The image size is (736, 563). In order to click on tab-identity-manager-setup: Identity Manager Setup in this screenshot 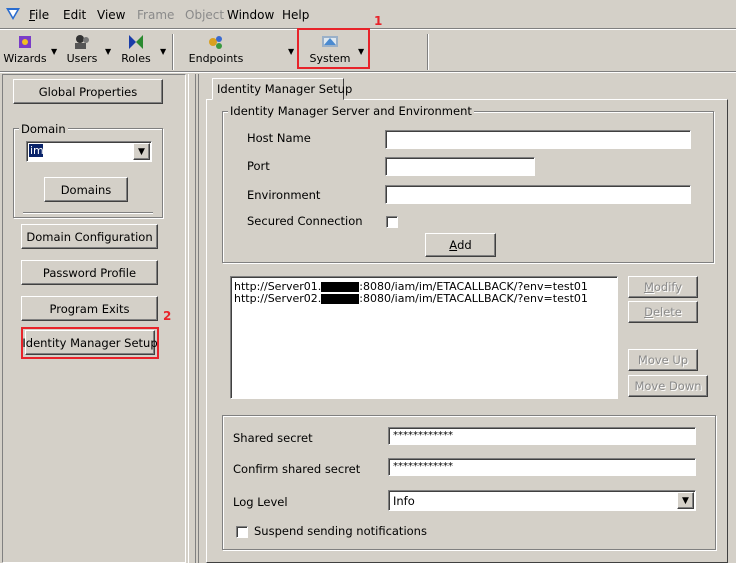, I will do `click(282, 89)`.